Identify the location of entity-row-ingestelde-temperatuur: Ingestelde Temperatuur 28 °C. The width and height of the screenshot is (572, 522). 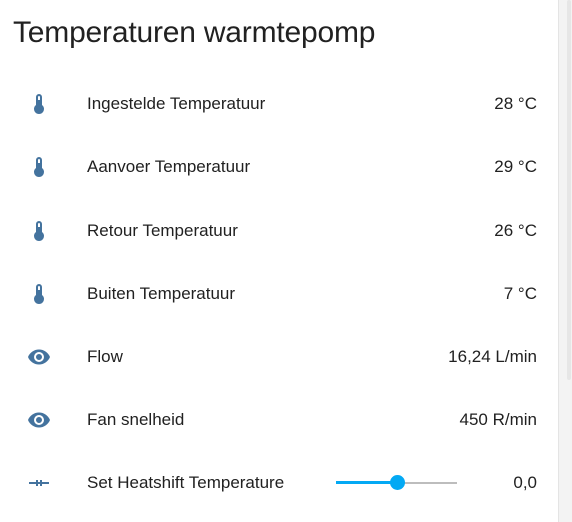
(279, 104).